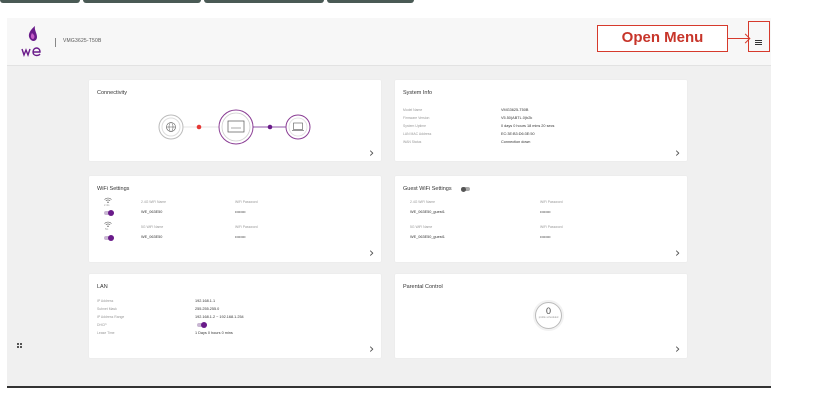 The width and height of the screenshot is (825, 405). What do you see at coordinates (548, 311) in the screenshot?
I see `profile-count: 0` at bounding box center [548, 311].